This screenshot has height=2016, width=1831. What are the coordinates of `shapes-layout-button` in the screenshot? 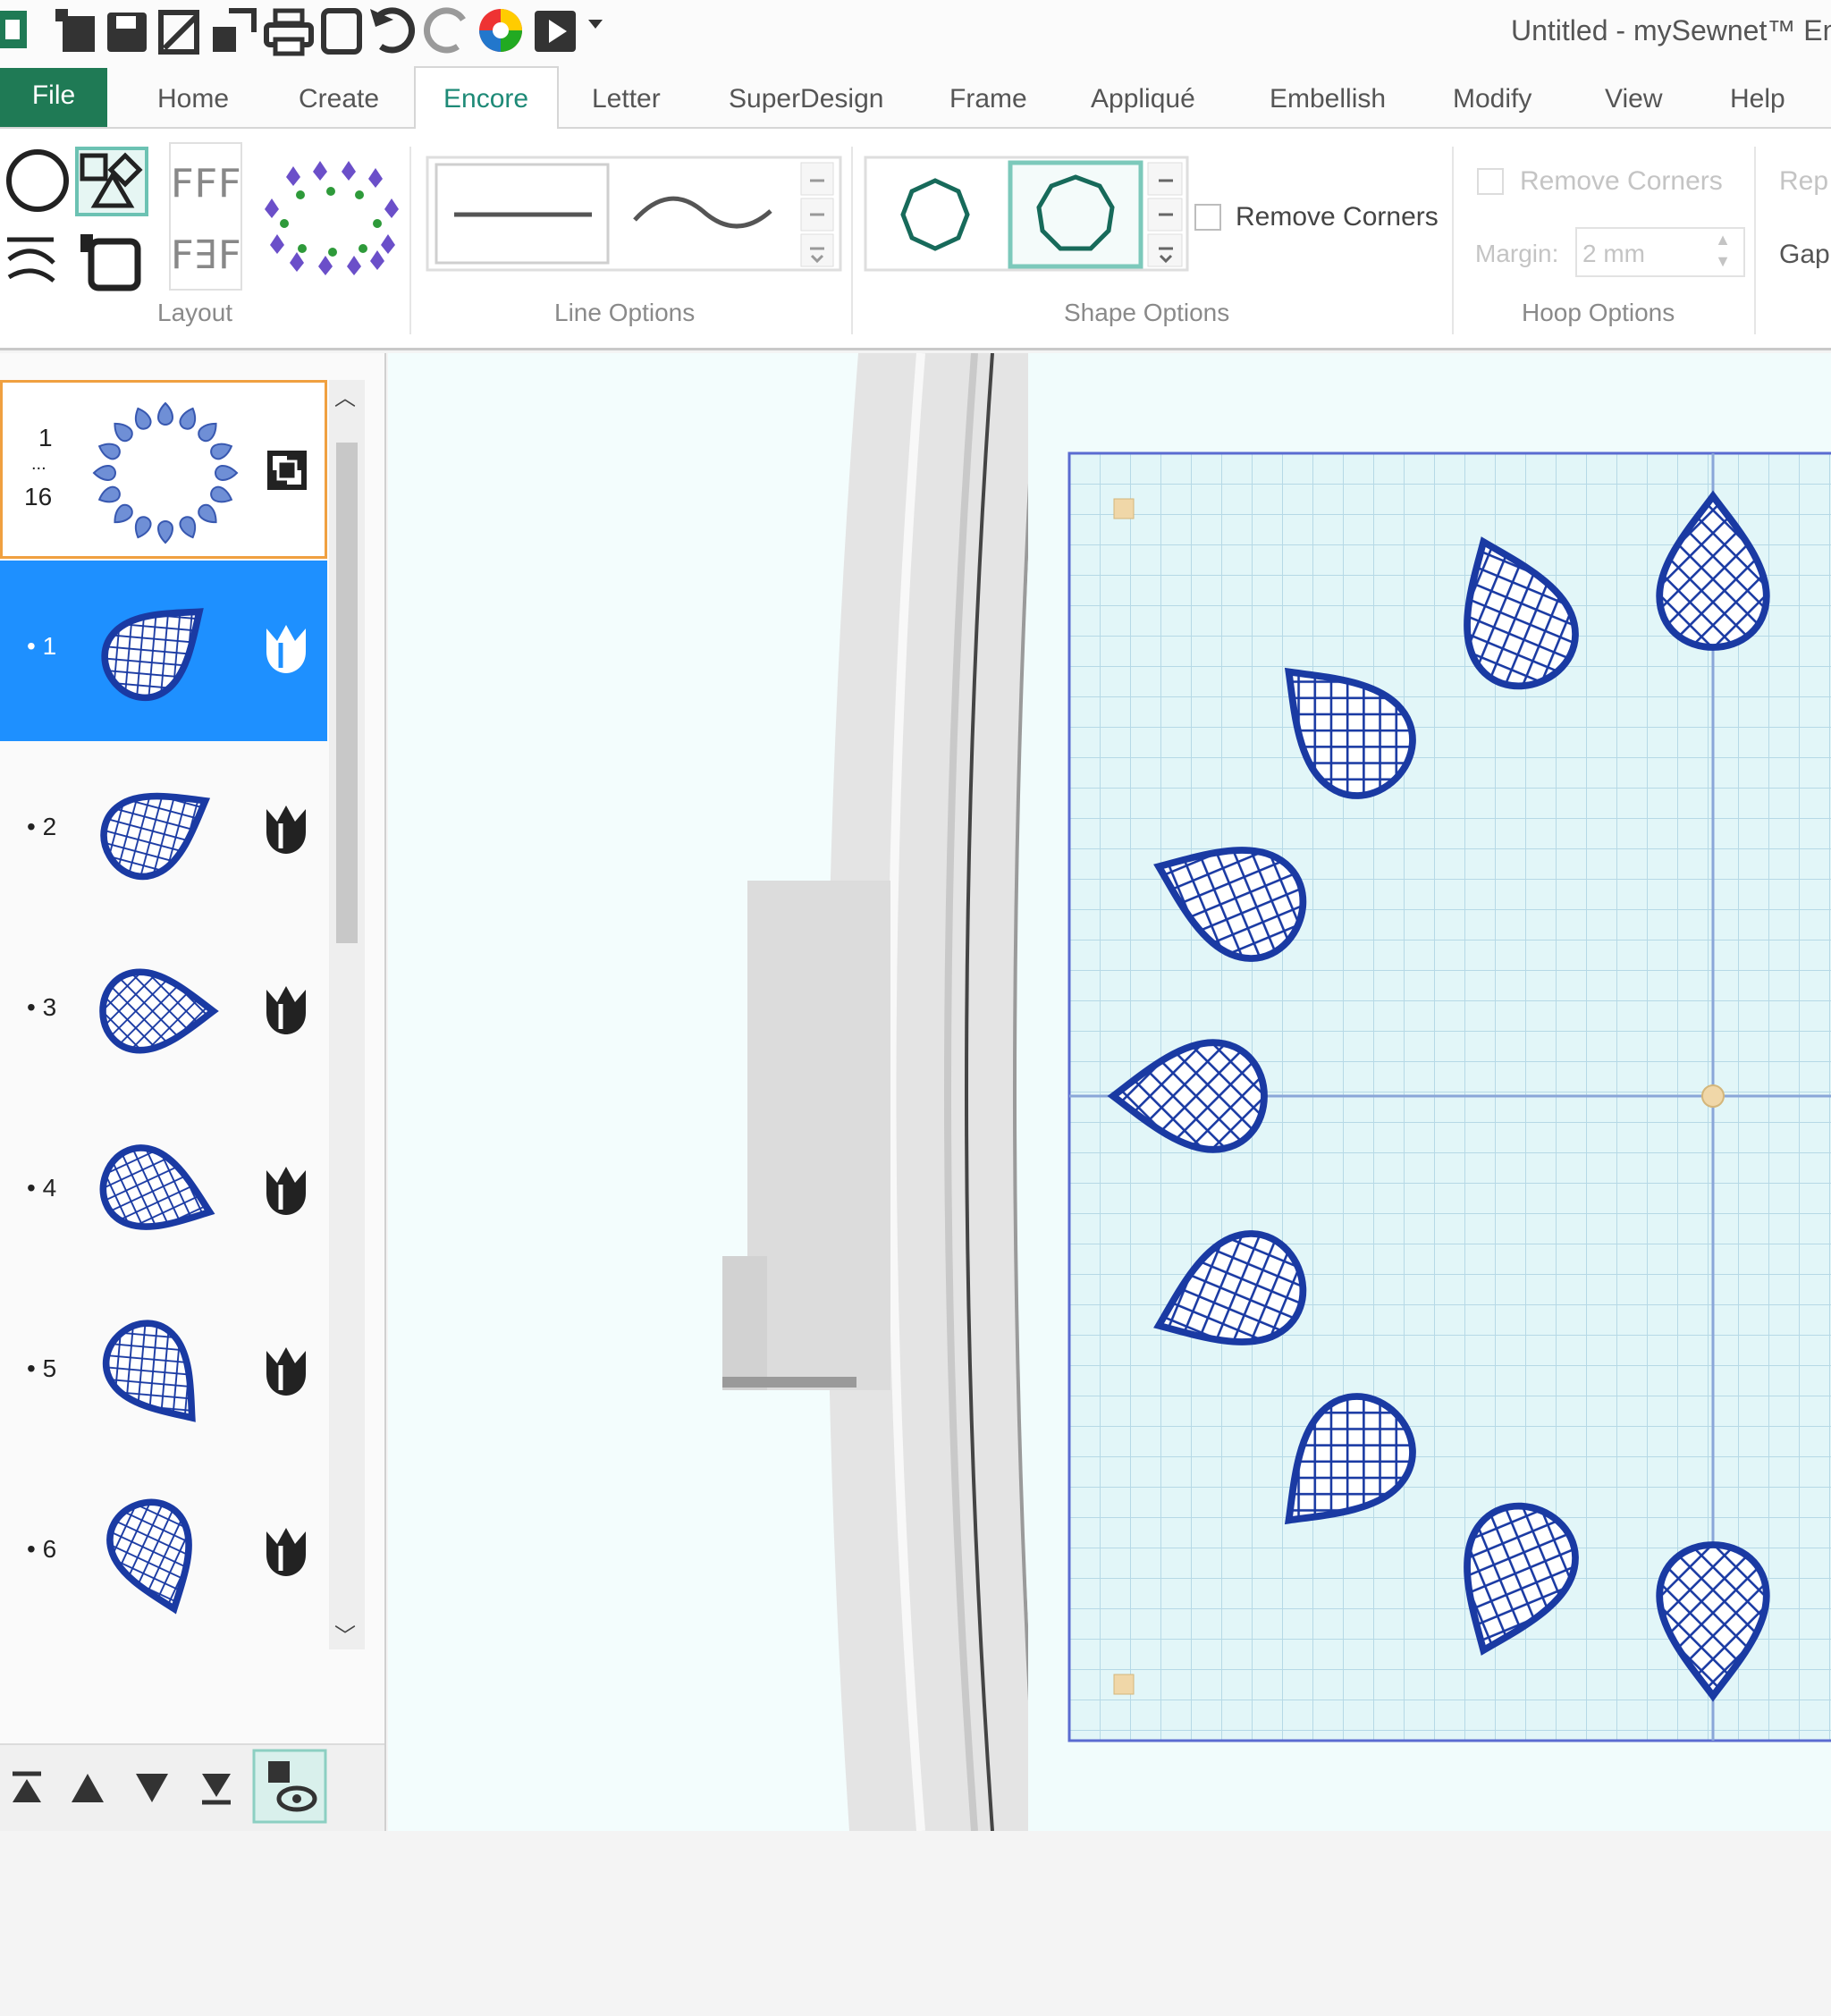 It's located at (111, 181).